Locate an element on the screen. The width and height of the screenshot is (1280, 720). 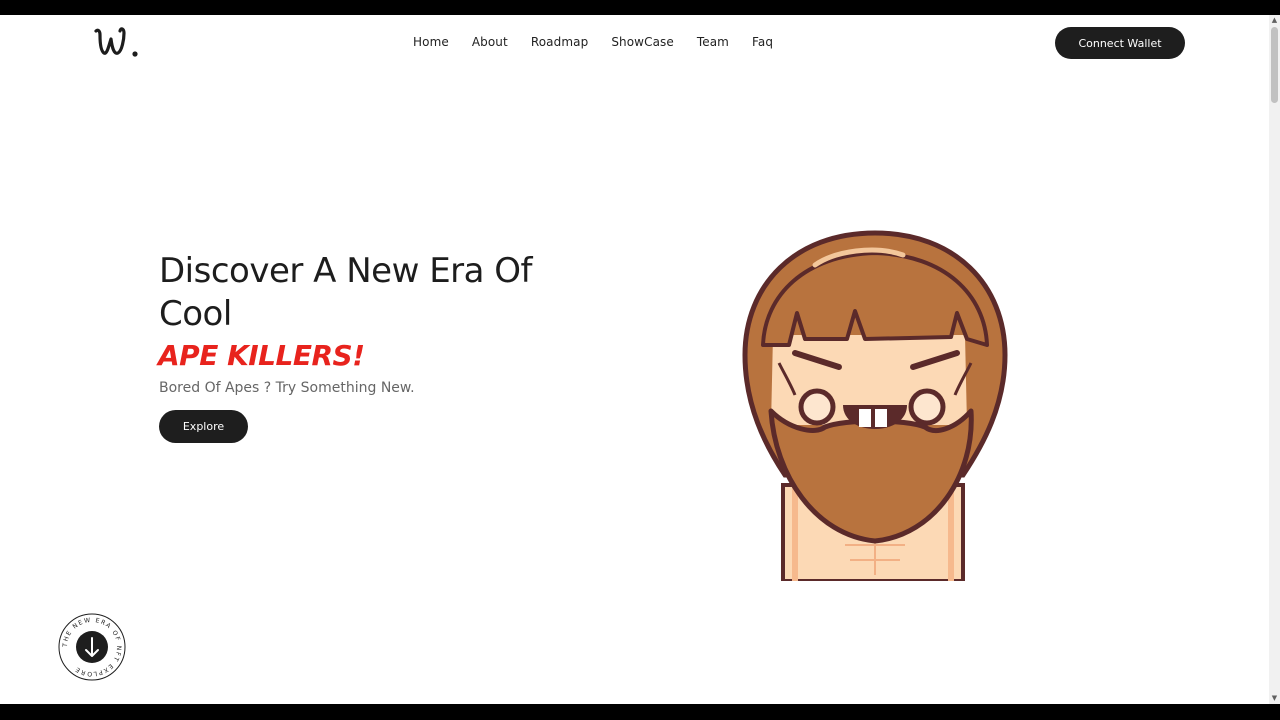
nav-faq: Faq is located at coordinates (762, 43).